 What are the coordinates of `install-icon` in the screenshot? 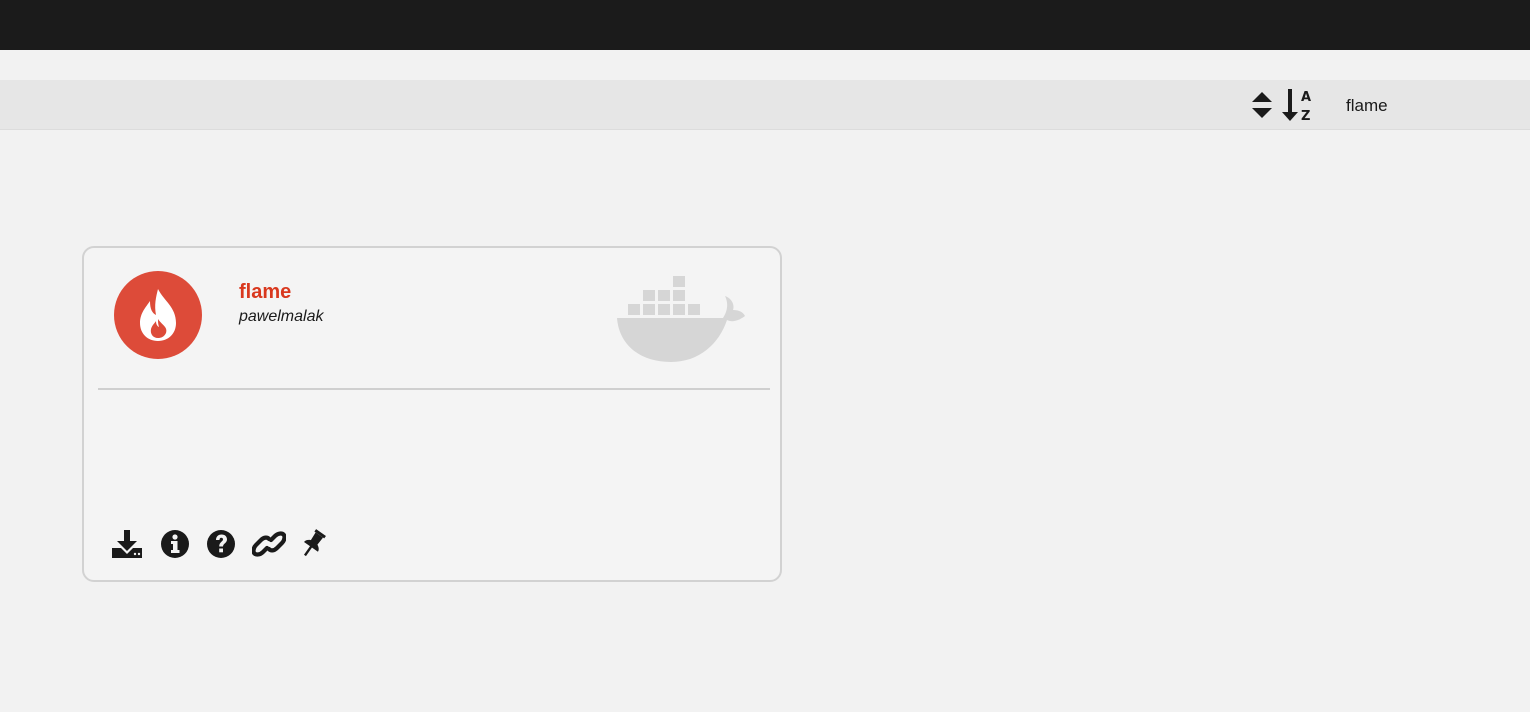 It's located at (127, 544).